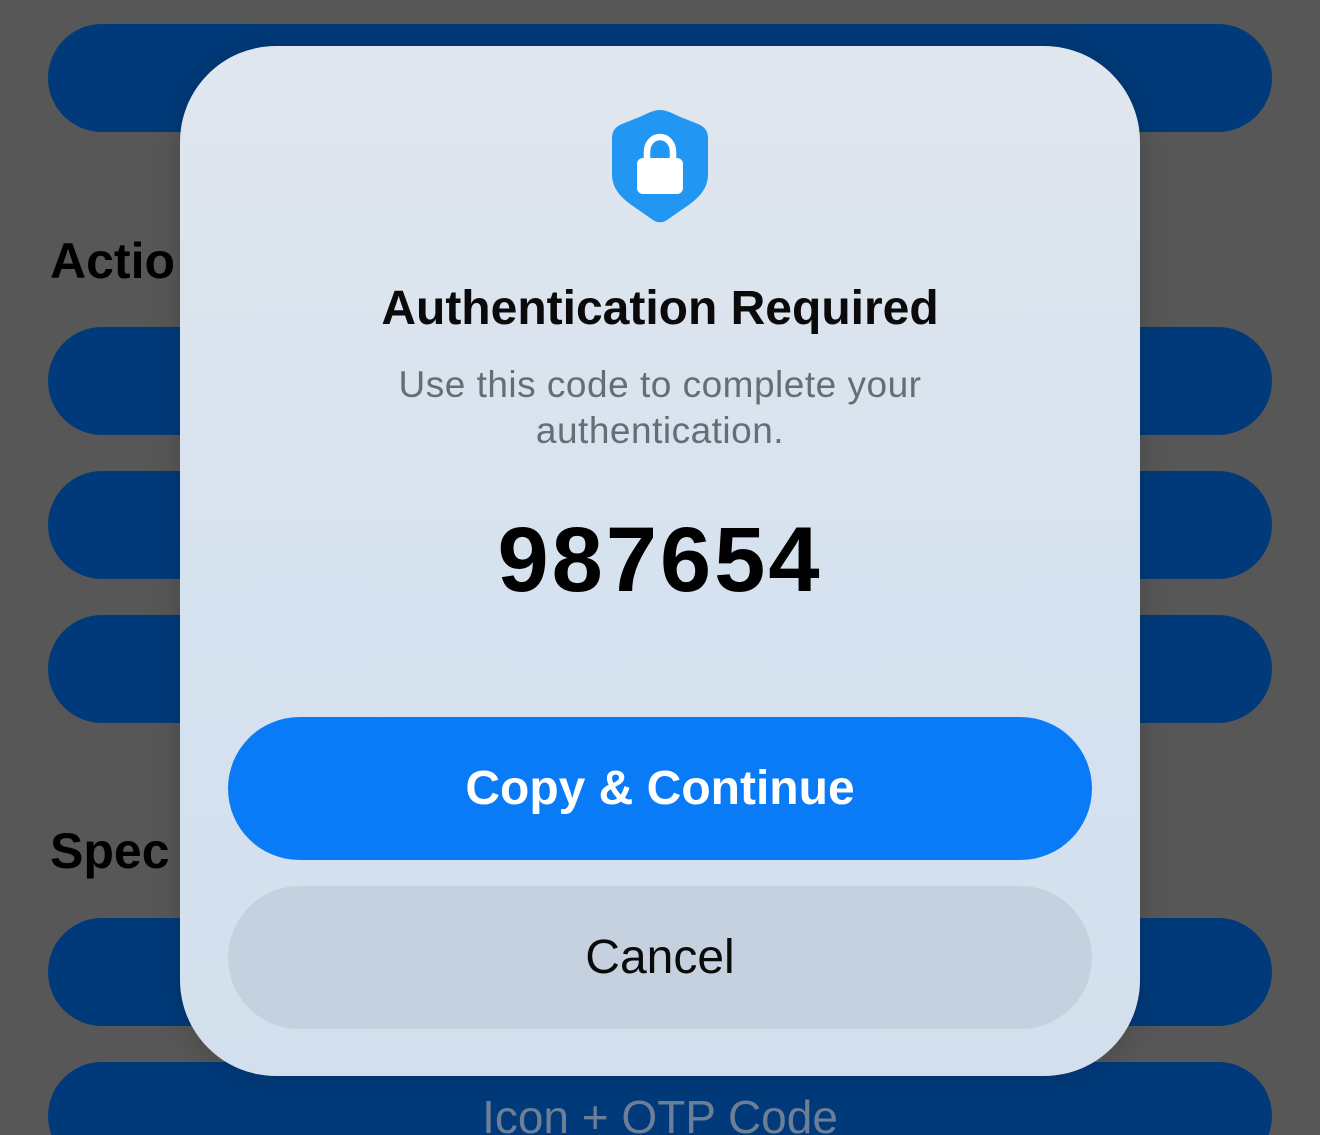  I want to click on otp-code: 987654, so click(660, 560).